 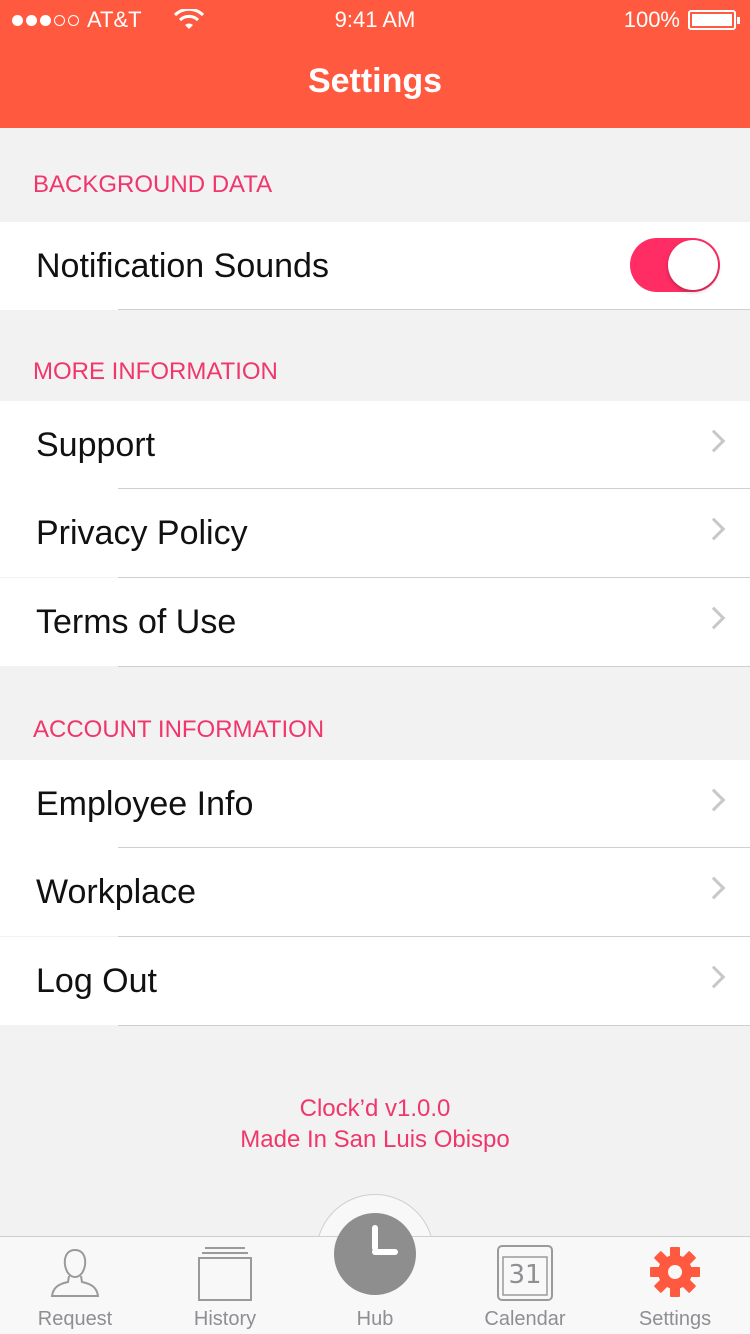 I want to click on support-row: Support, so click(x=375, y=445).